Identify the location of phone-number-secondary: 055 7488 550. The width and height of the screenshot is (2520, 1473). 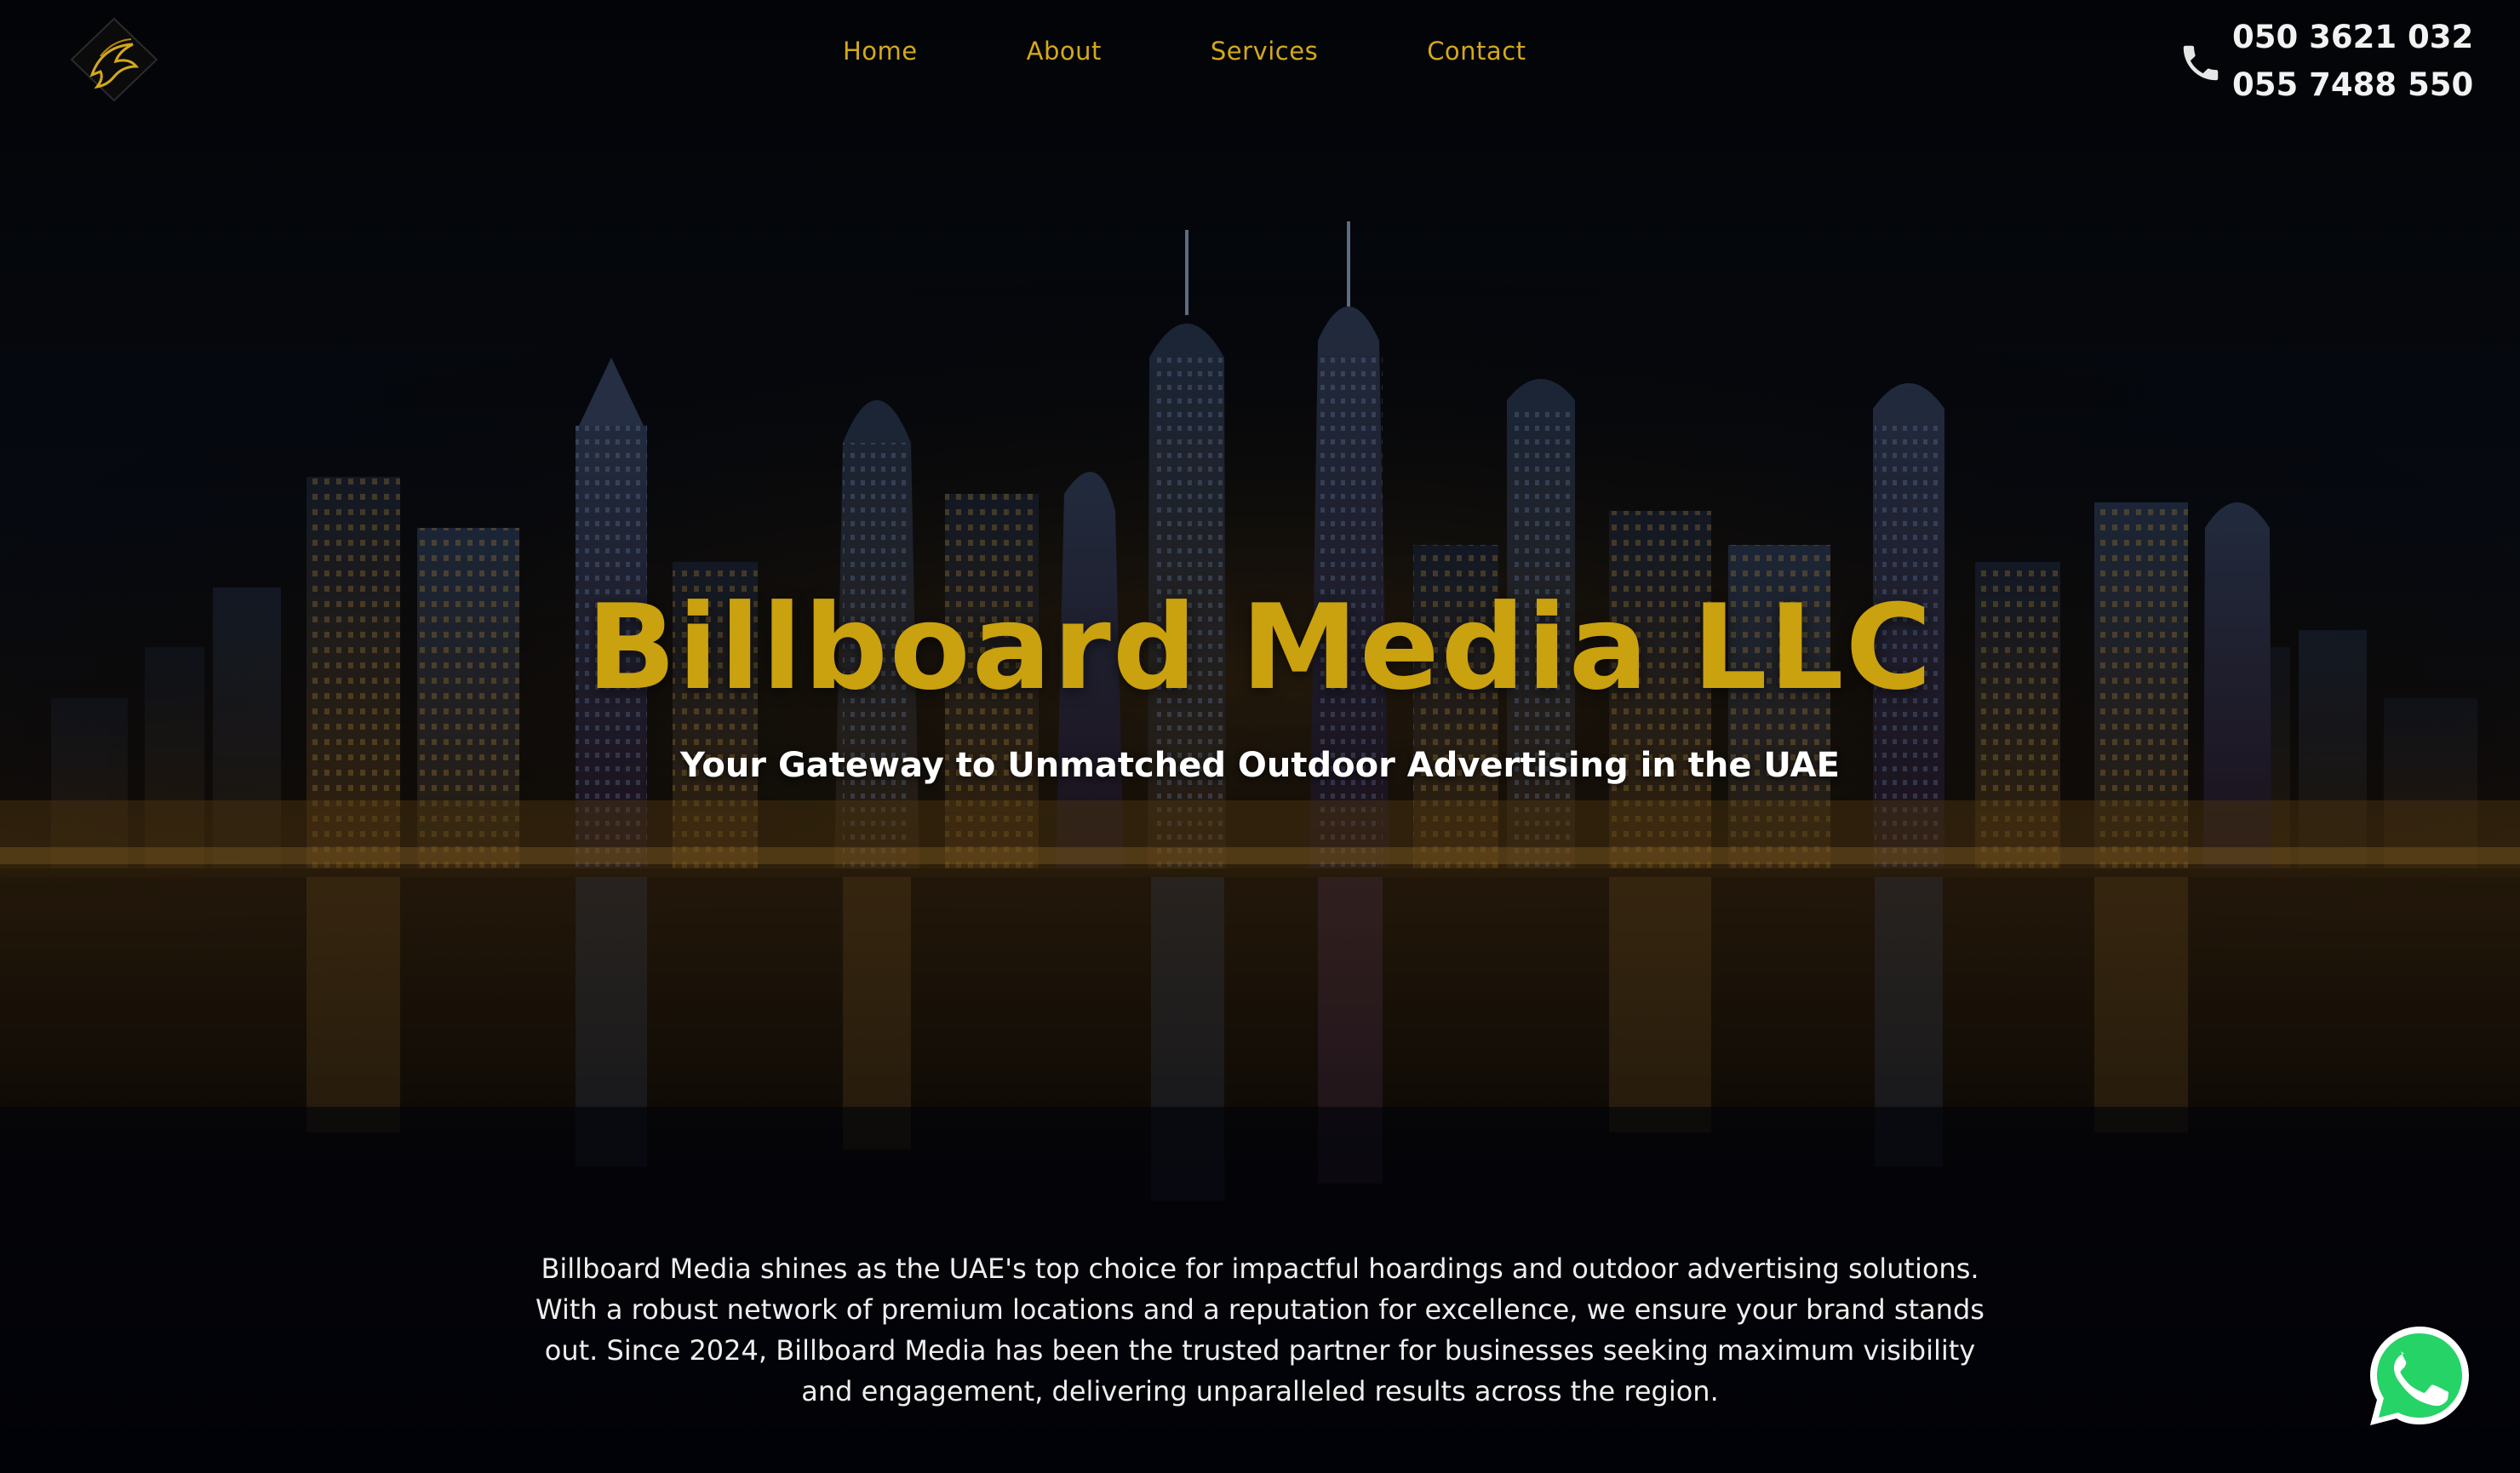
(2352, 85).